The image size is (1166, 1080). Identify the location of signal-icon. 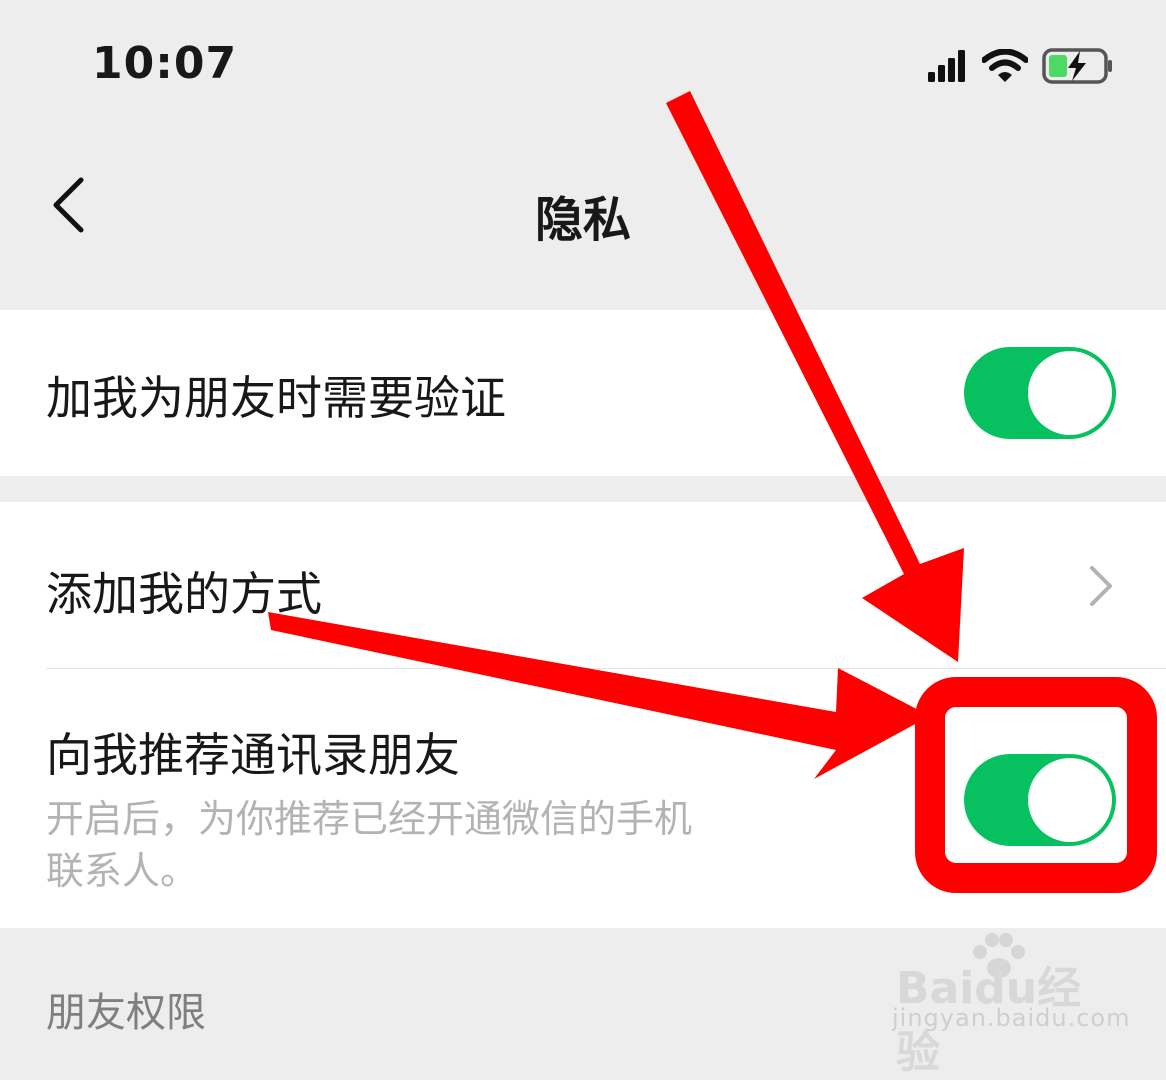
(946, 66).